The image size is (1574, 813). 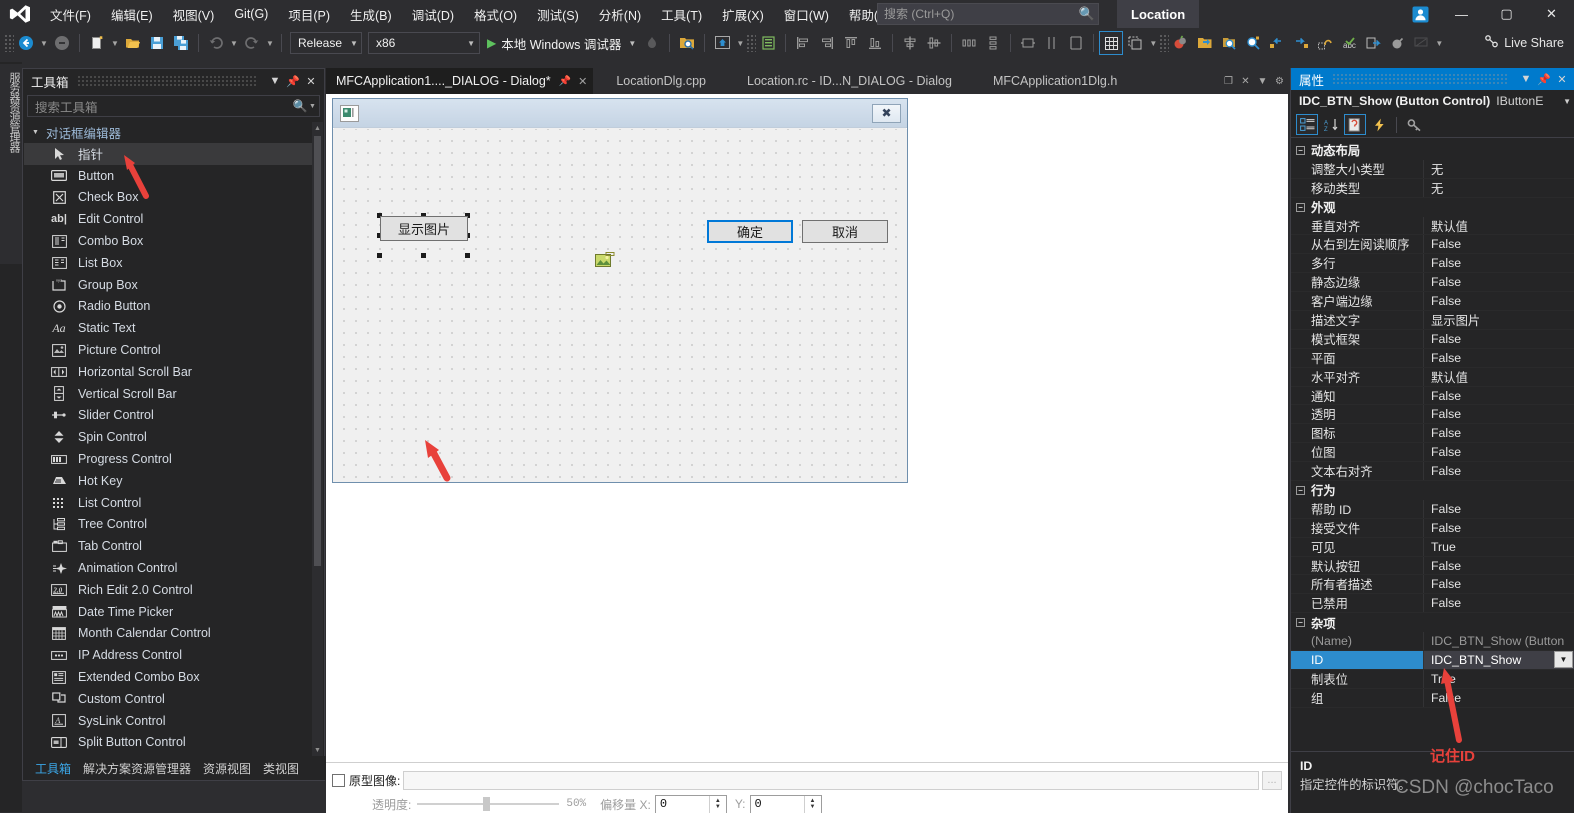 What do you see at coordinates (168, 241) in the screenshot?
I see `toolbox-item-combo-box: Combo Box` at bounding box center [168, 241].